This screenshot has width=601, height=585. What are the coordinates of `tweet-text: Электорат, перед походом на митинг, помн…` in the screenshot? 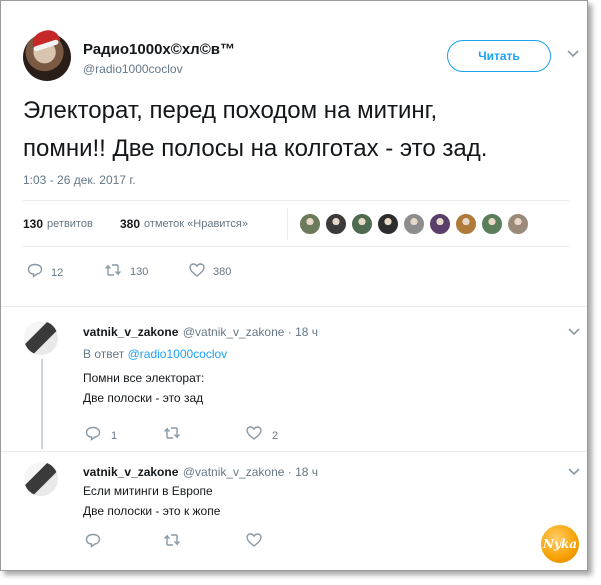 It's located at (298, 130).